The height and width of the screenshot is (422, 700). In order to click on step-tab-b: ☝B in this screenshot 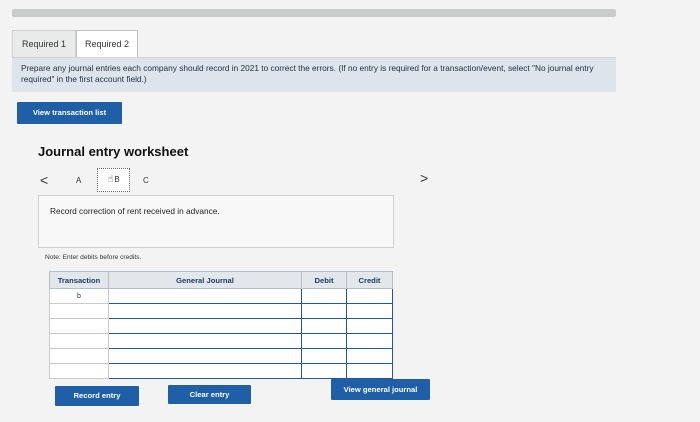, I will do `click(113, 180)`.